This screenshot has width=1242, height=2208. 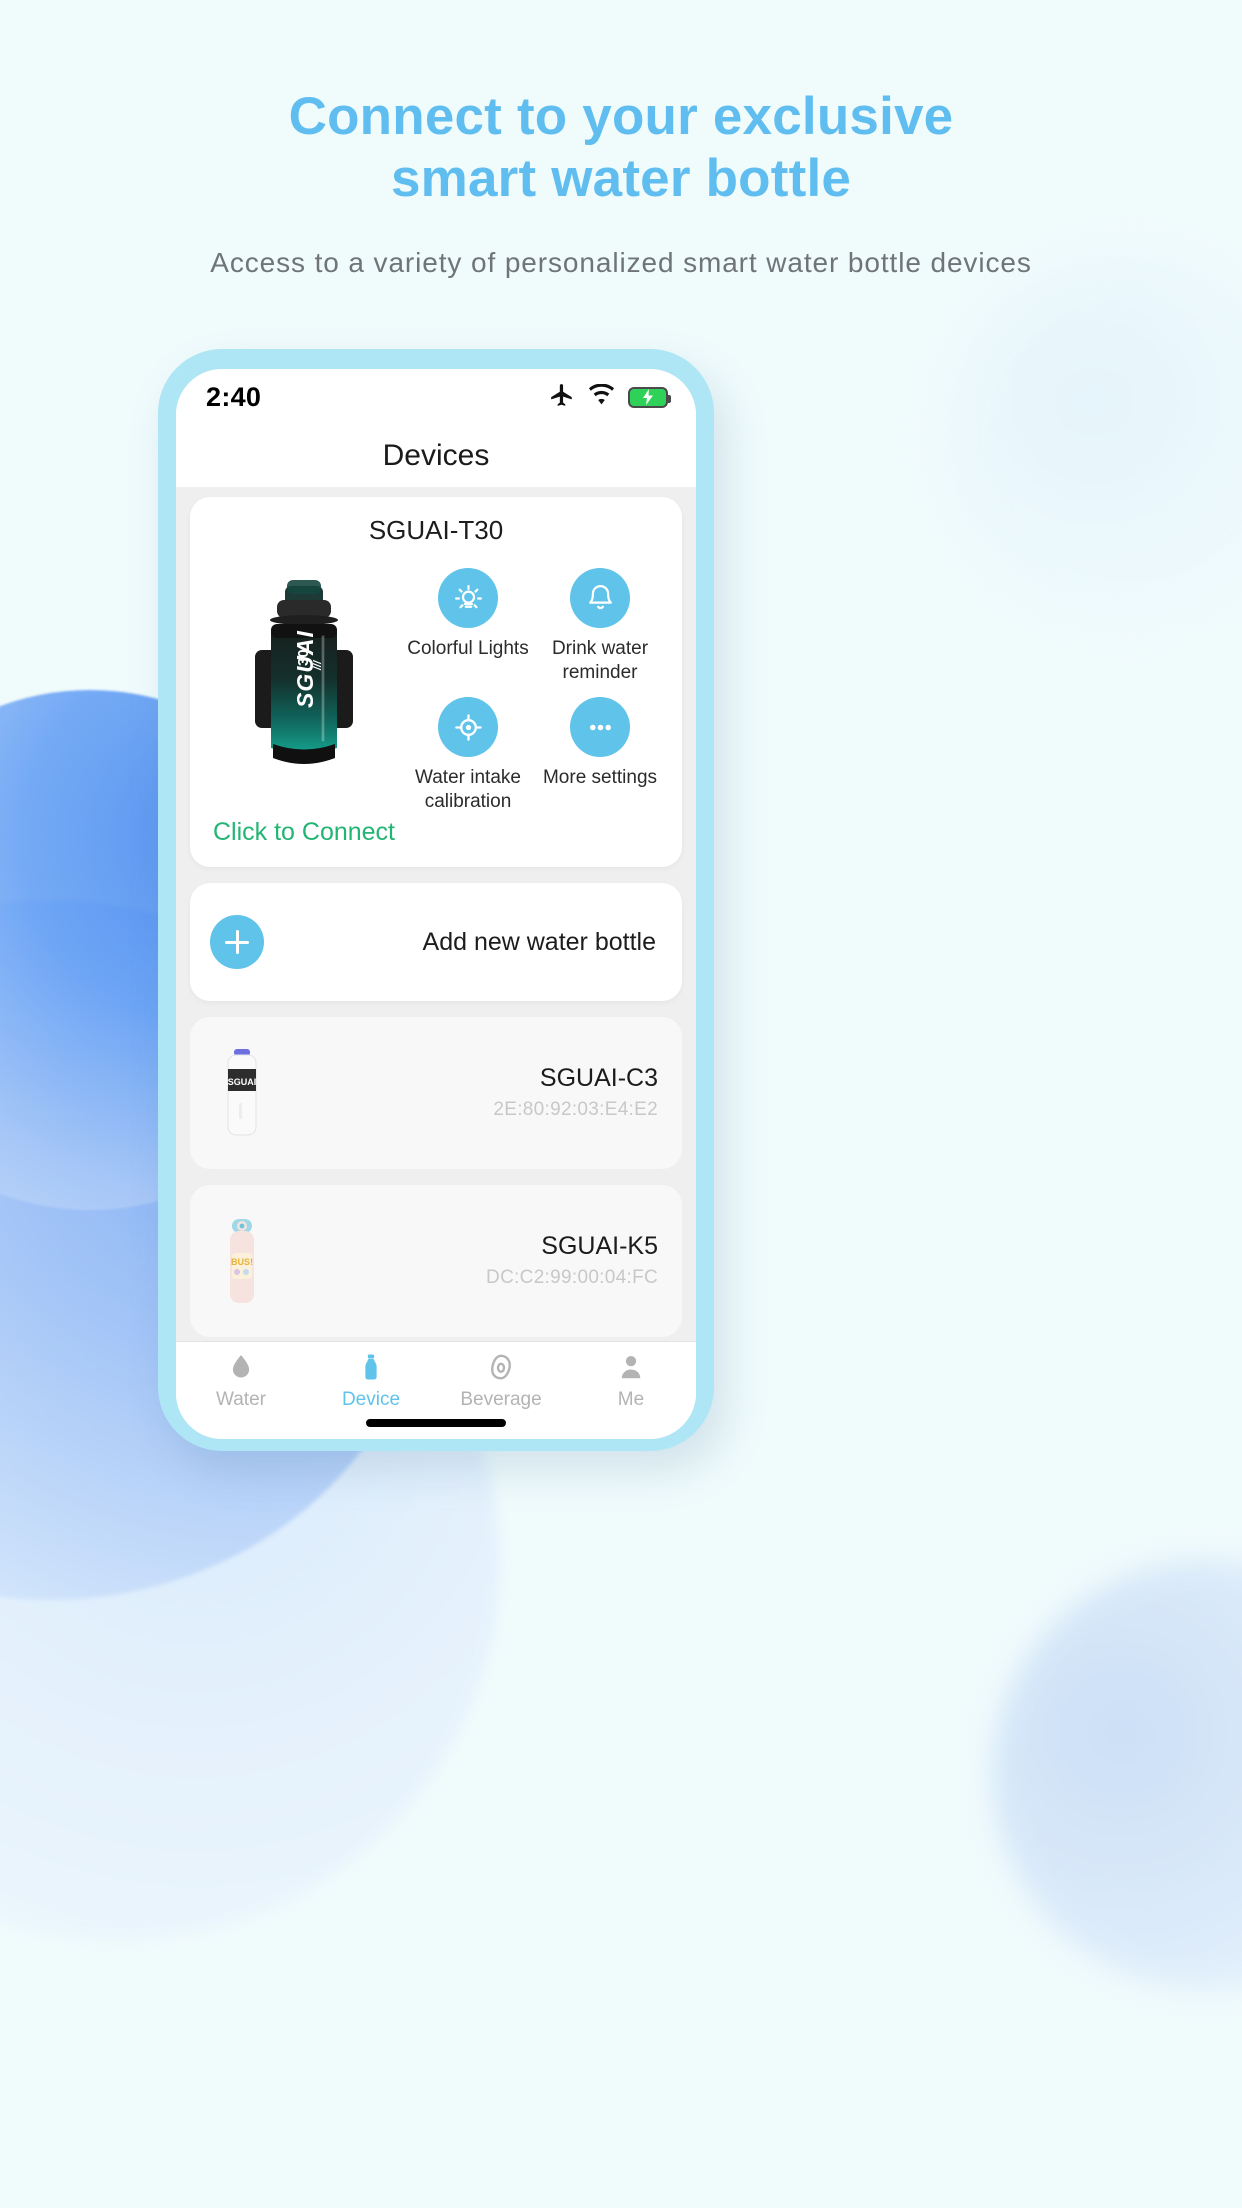 What do you see at coordinates (465, 1093) in the screenshot?
I see `device-list-item-text: SGUAI-C3 2E:80:92:03:E4:E2` at bounding box center [465, 1093].